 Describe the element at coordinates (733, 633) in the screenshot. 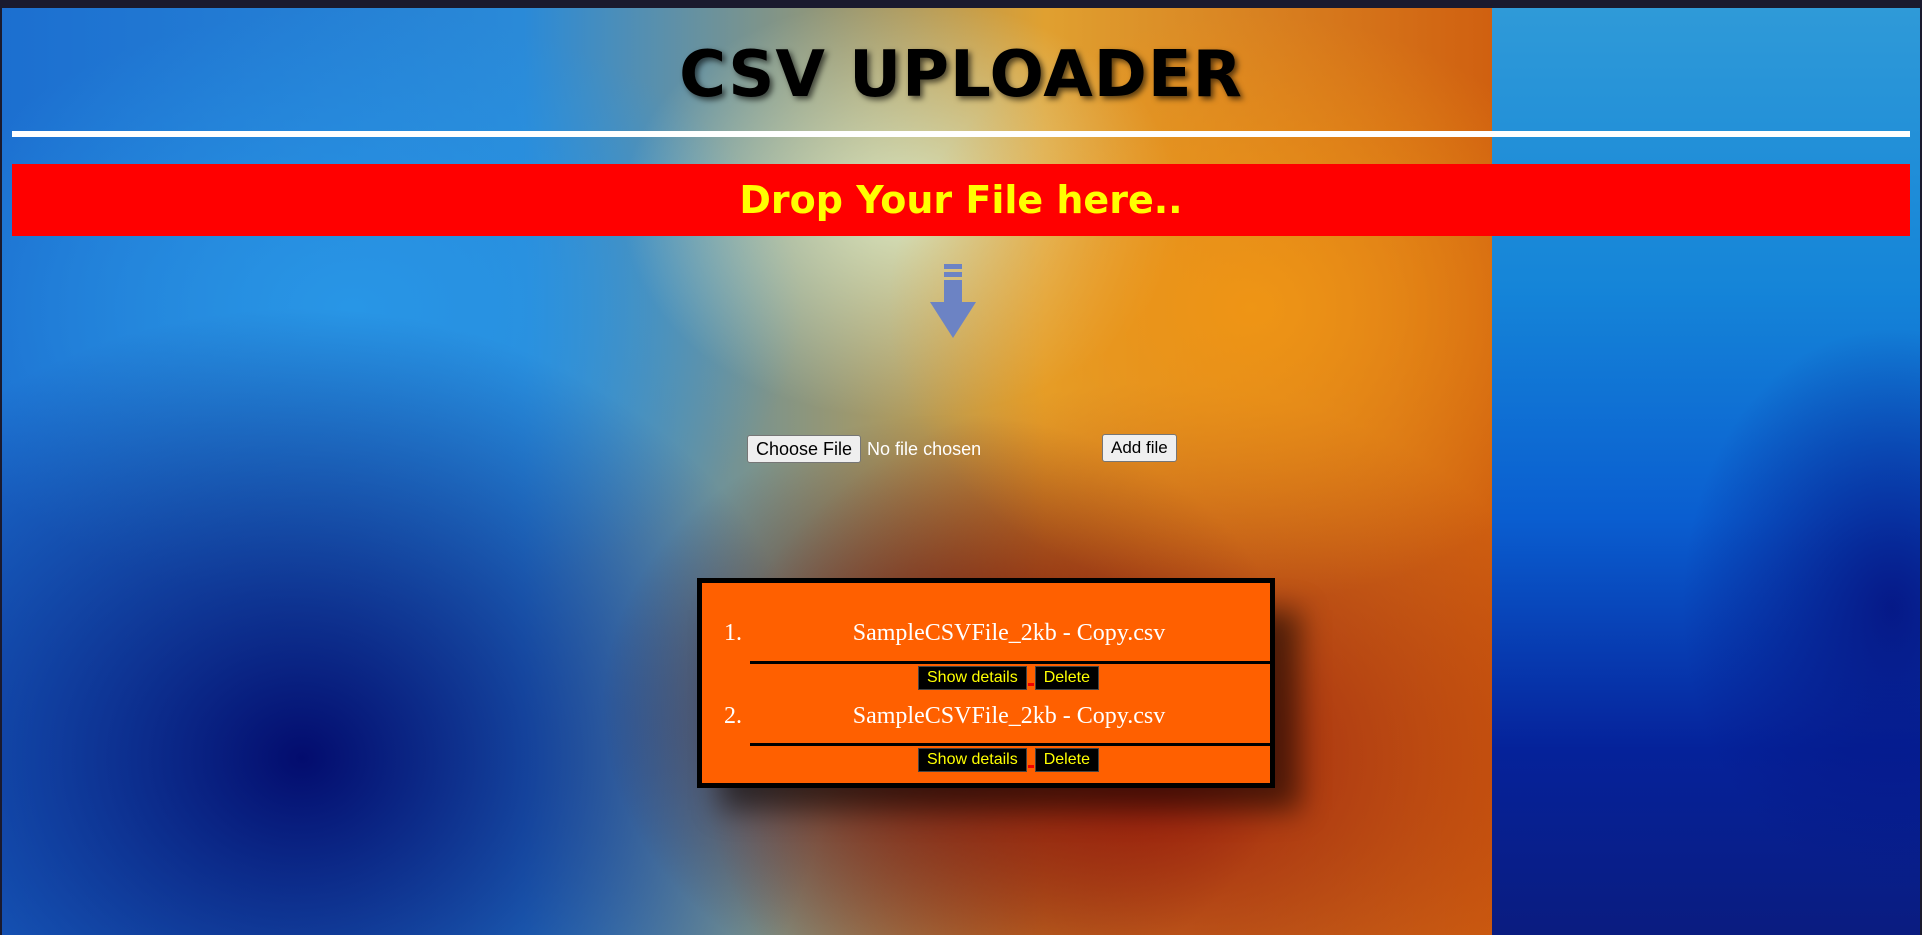

I see `file-item-number: 1.` at that location.